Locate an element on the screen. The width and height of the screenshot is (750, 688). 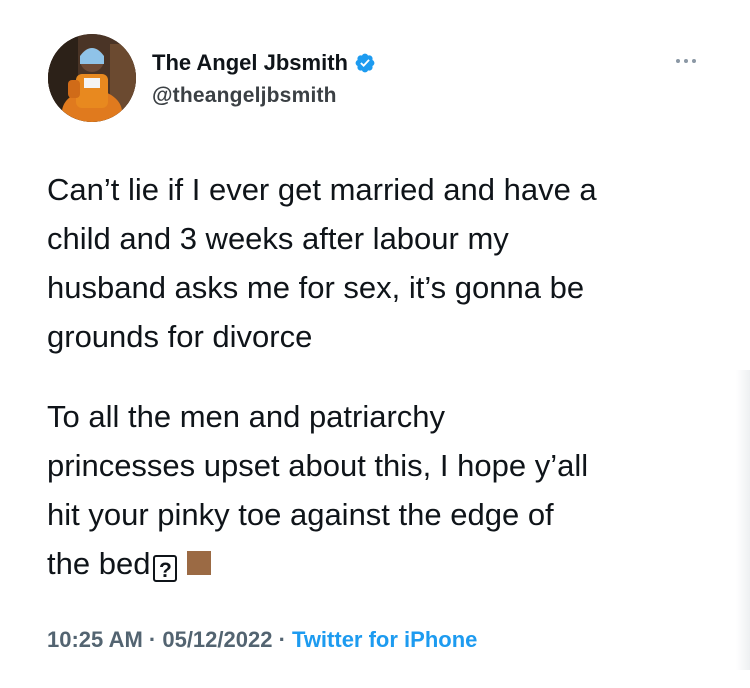
author-handle: @theangeljbsmith is located at coordinates (244, 96).